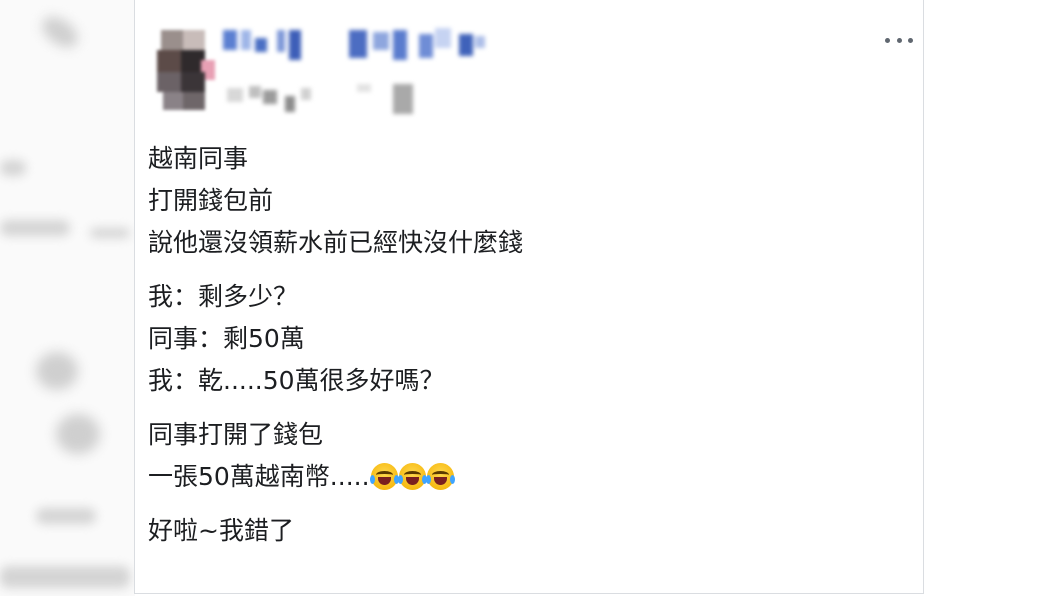  What do you see at coordinates (236, 434) in the screenshot?
I see `post-line: 同事打開了錢包` at bounding box center [236, 434].